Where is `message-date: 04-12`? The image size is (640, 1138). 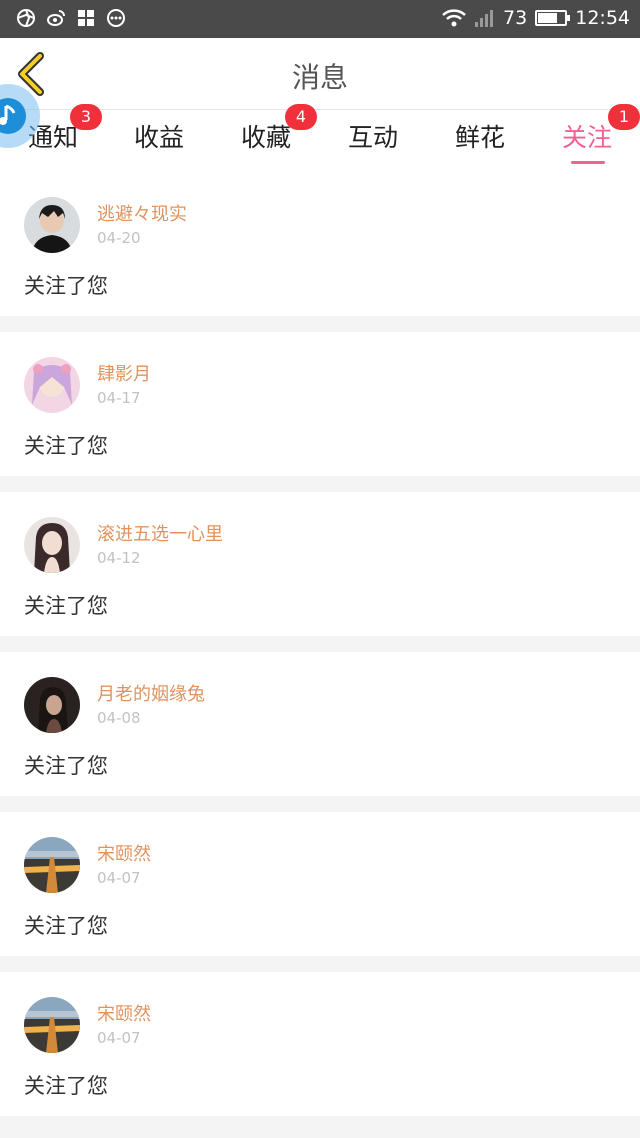 message-date: 04-12 is located at coordinates (119, 558).